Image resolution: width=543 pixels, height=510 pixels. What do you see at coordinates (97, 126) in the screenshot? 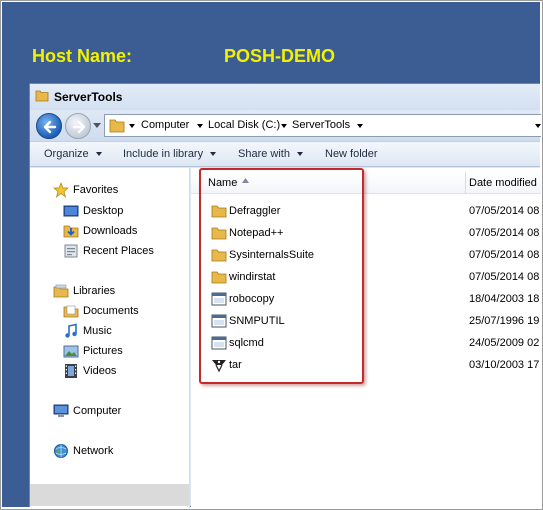
I see `recent-pages-dropdown-icon` at bounding box center [97, 126].